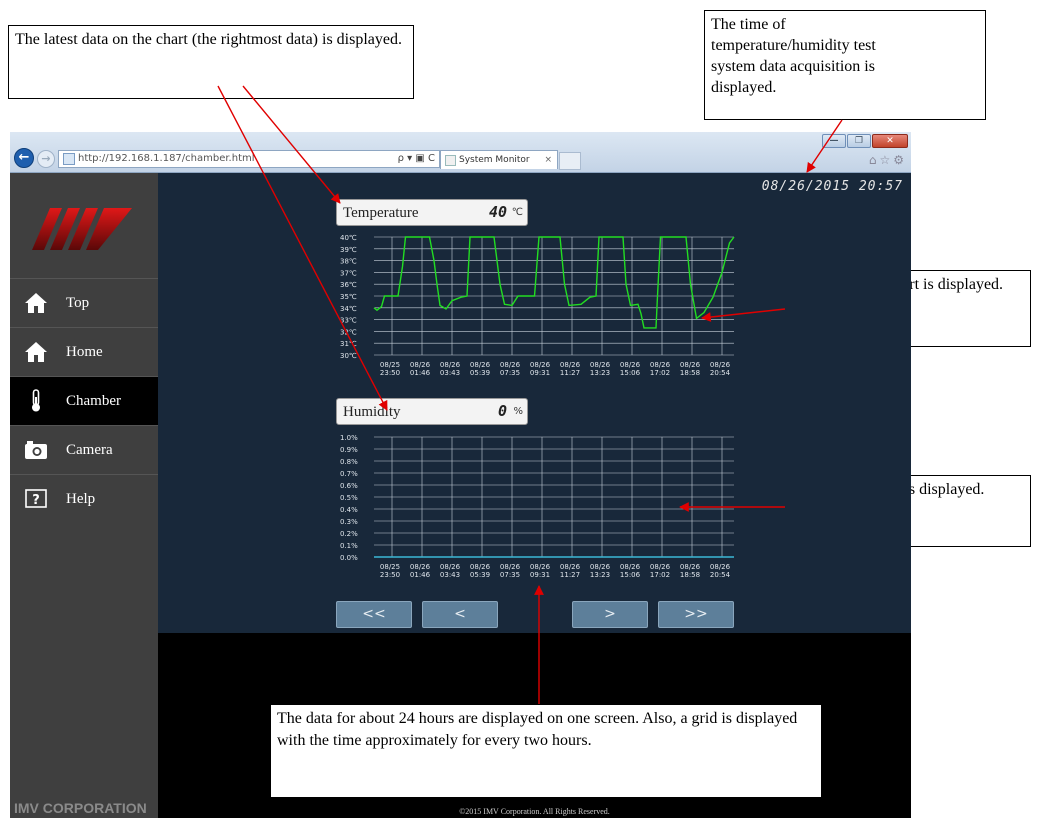 Image resolution: width=1041 pixels, height=825 pixels. I want to click on arrow-to-humidity-value, so click(302, 248).